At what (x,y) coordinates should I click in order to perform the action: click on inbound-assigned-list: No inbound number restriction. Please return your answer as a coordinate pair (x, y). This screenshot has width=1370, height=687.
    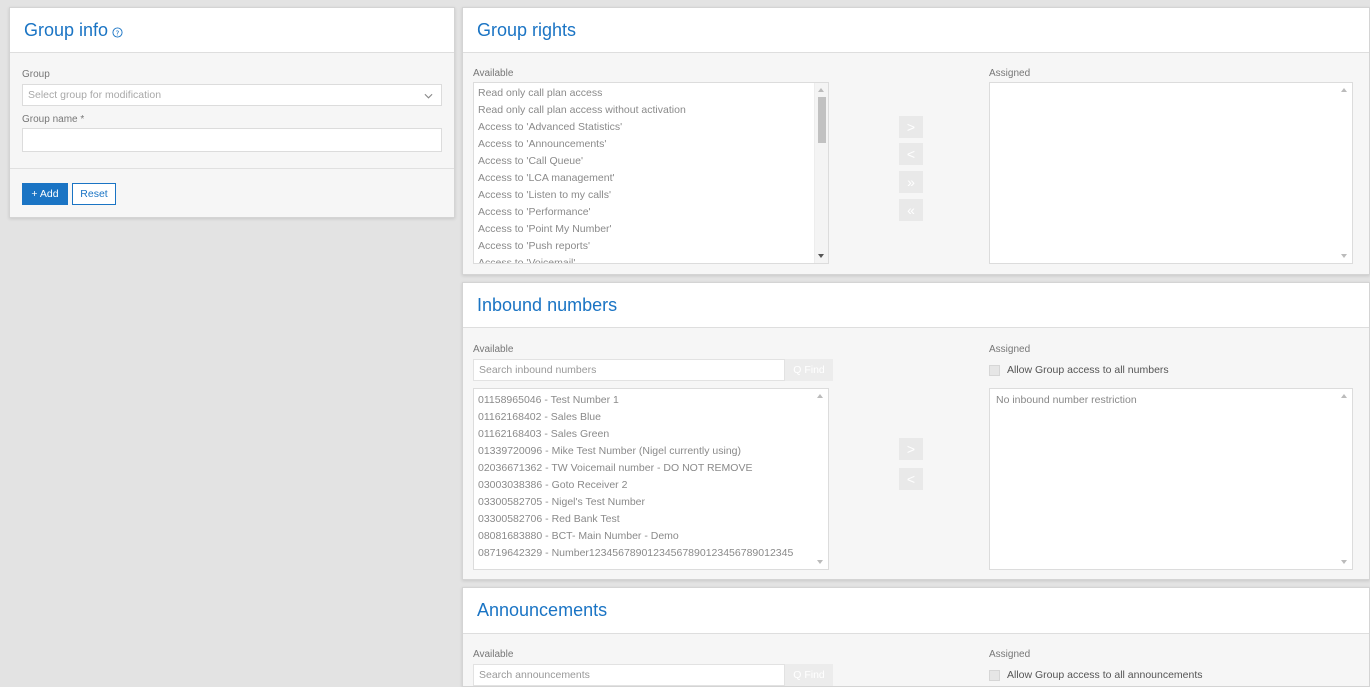
    Looking at the image, I should click on (1171, 479).